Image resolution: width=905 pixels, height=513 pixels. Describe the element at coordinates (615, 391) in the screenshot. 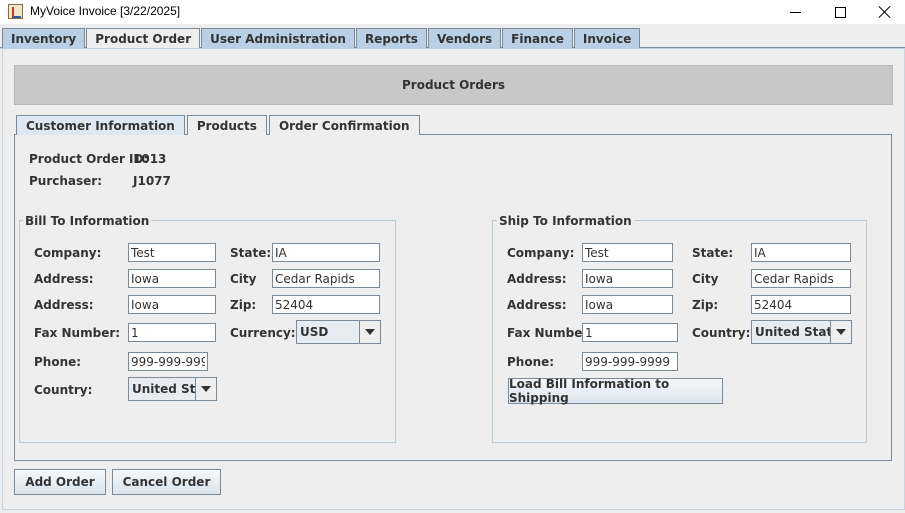

I see `load-bill-to-shipping-button: Load Bill Information to Shipping` at that location.